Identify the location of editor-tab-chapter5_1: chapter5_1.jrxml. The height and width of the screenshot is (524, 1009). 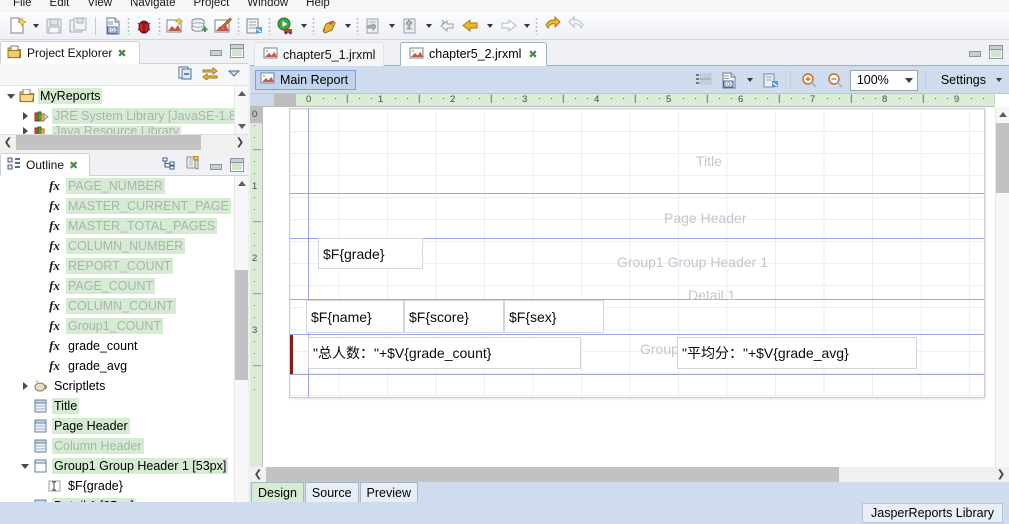
(319, 54).